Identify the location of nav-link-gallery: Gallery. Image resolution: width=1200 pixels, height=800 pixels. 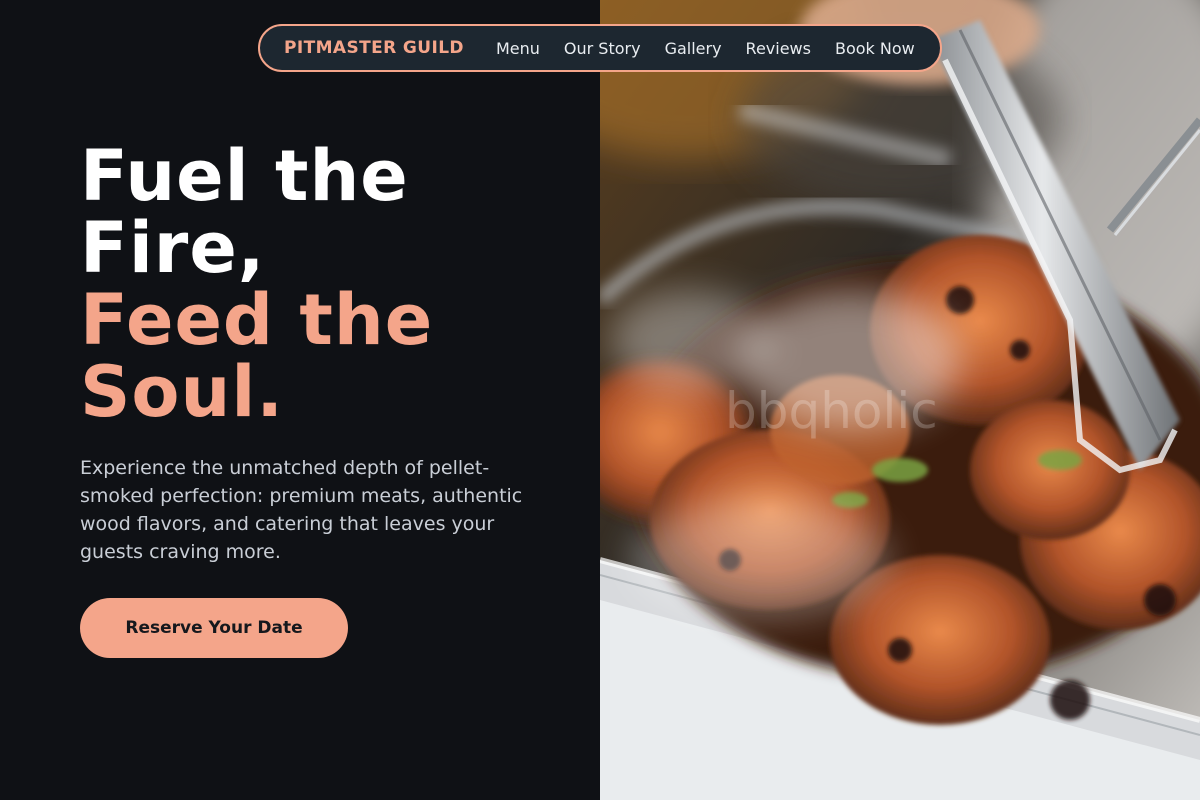
(693, 48).